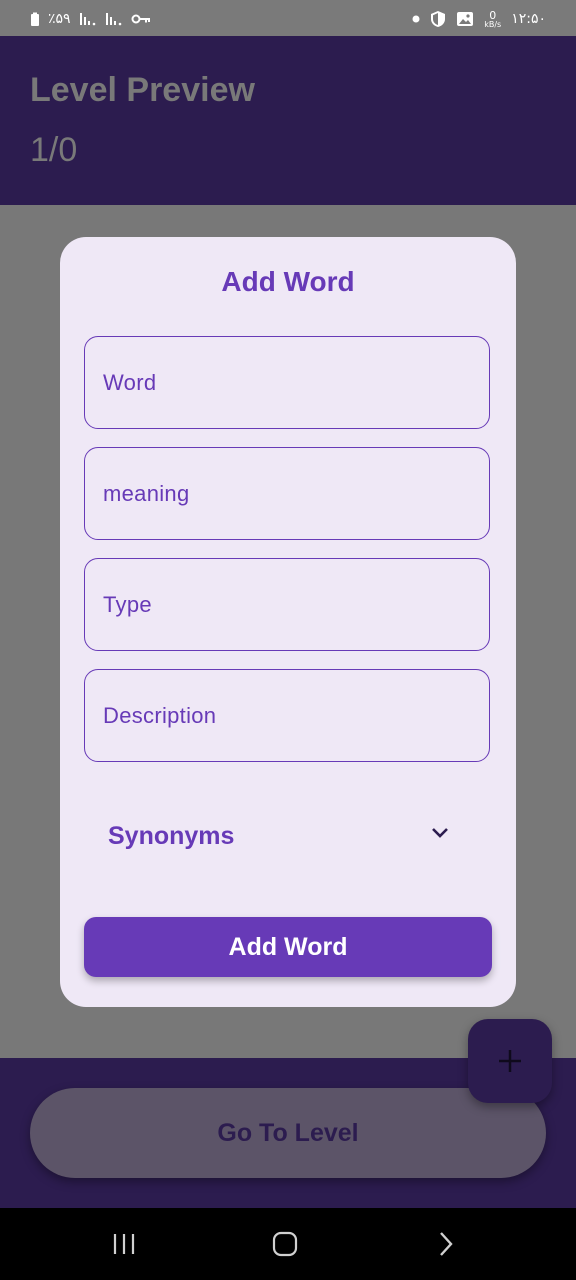  I want to click on battery-icon, so click(35, 19).